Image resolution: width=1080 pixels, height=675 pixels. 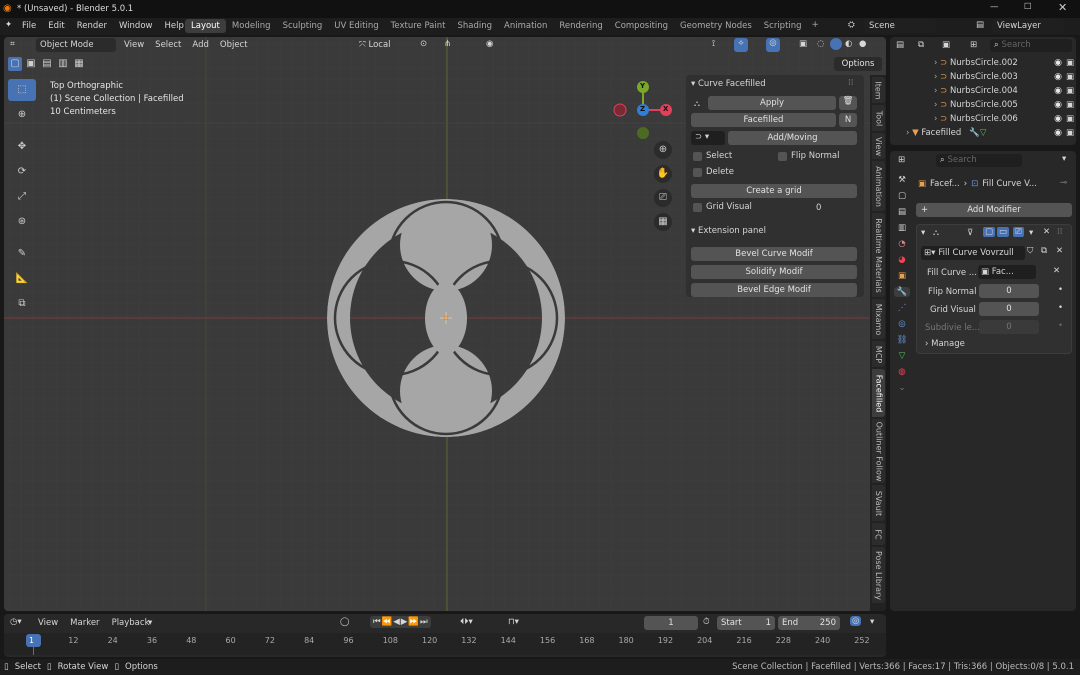 I want to click on play-reverse-icon: ◀, so click(x=396, y=622).